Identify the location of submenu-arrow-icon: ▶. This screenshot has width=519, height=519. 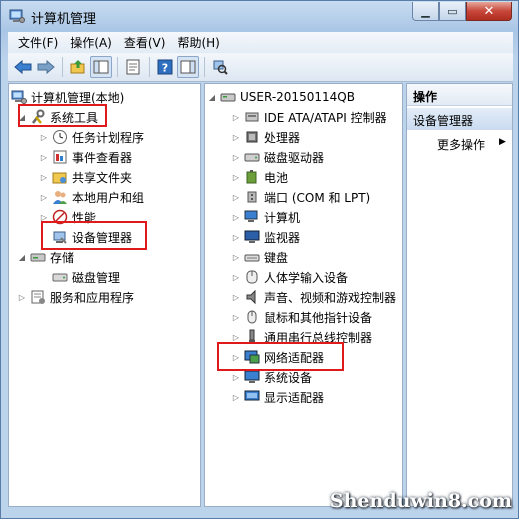
(502, 142).